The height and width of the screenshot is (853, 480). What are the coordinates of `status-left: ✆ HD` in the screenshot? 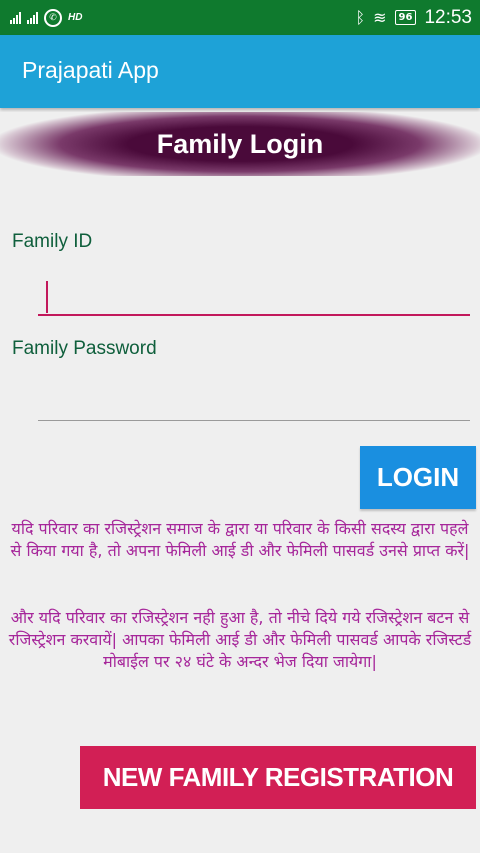 It's located at (46, 17).